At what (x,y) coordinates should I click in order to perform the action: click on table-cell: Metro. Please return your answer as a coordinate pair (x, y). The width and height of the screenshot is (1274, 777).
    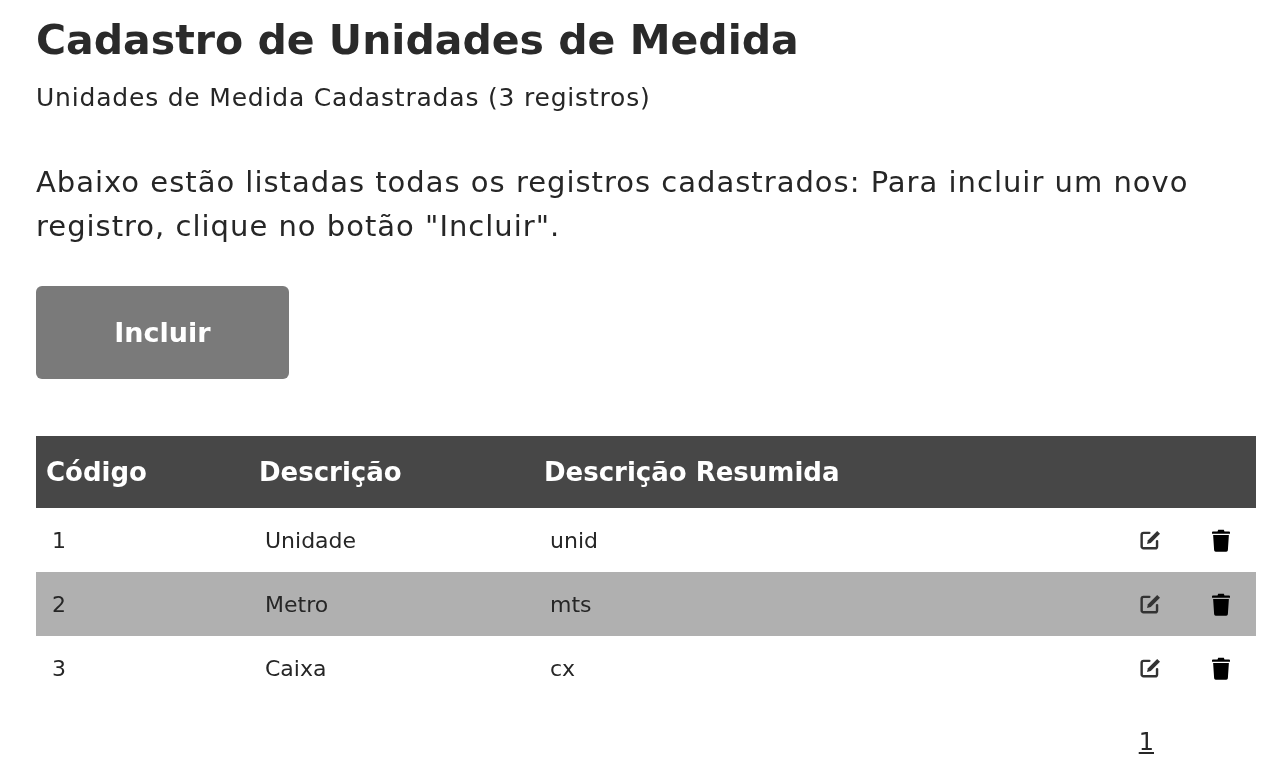
    Looking at the image, I should click on (297, 604).